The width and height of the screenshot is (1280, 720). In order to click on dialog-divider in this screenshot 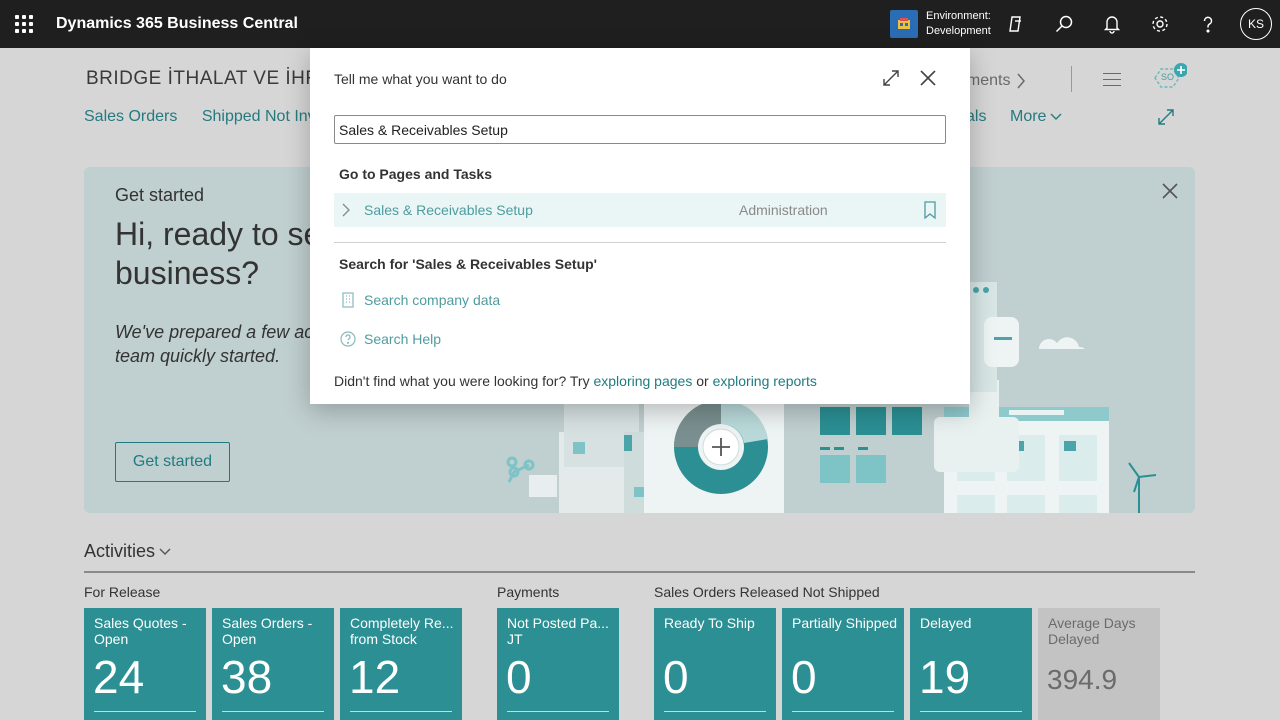, I will do `click(640, 242)`.